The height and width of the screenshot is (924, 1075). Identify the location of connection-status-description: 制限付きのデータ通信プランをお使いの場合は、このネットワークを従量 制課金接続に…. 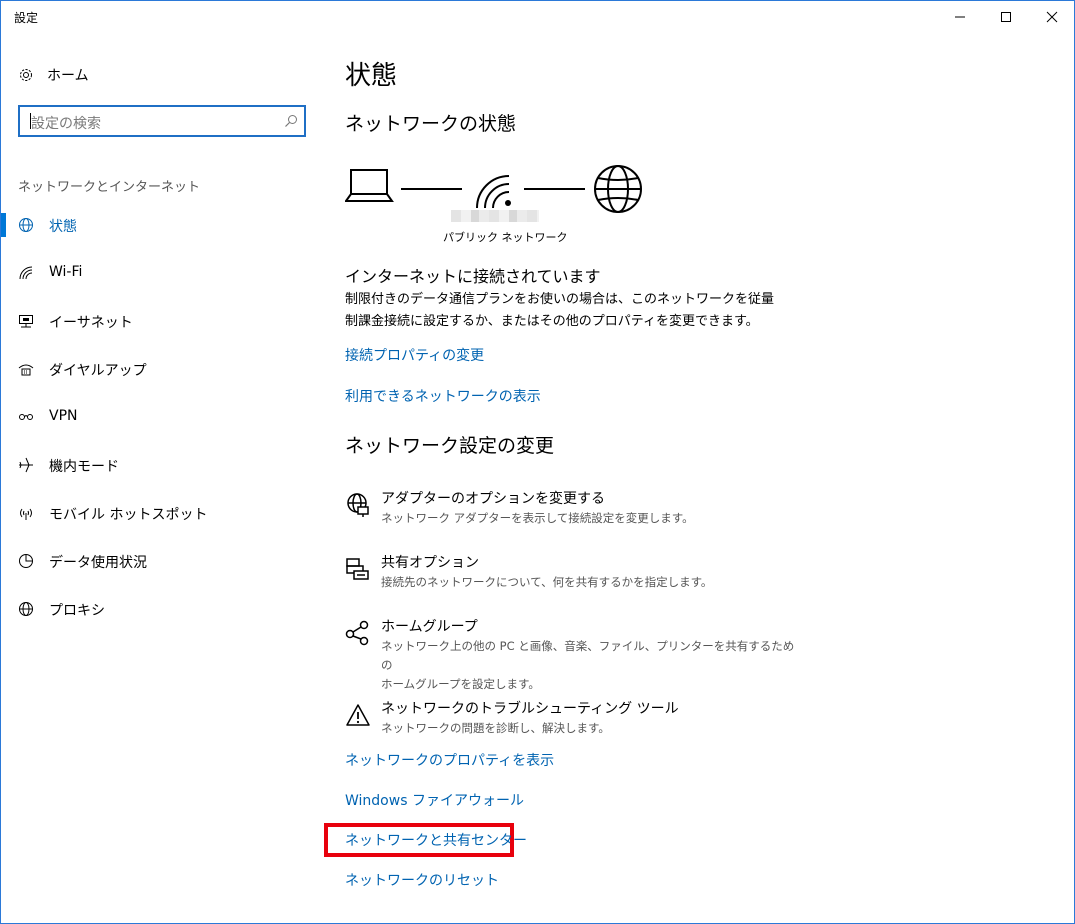
(560, 311).